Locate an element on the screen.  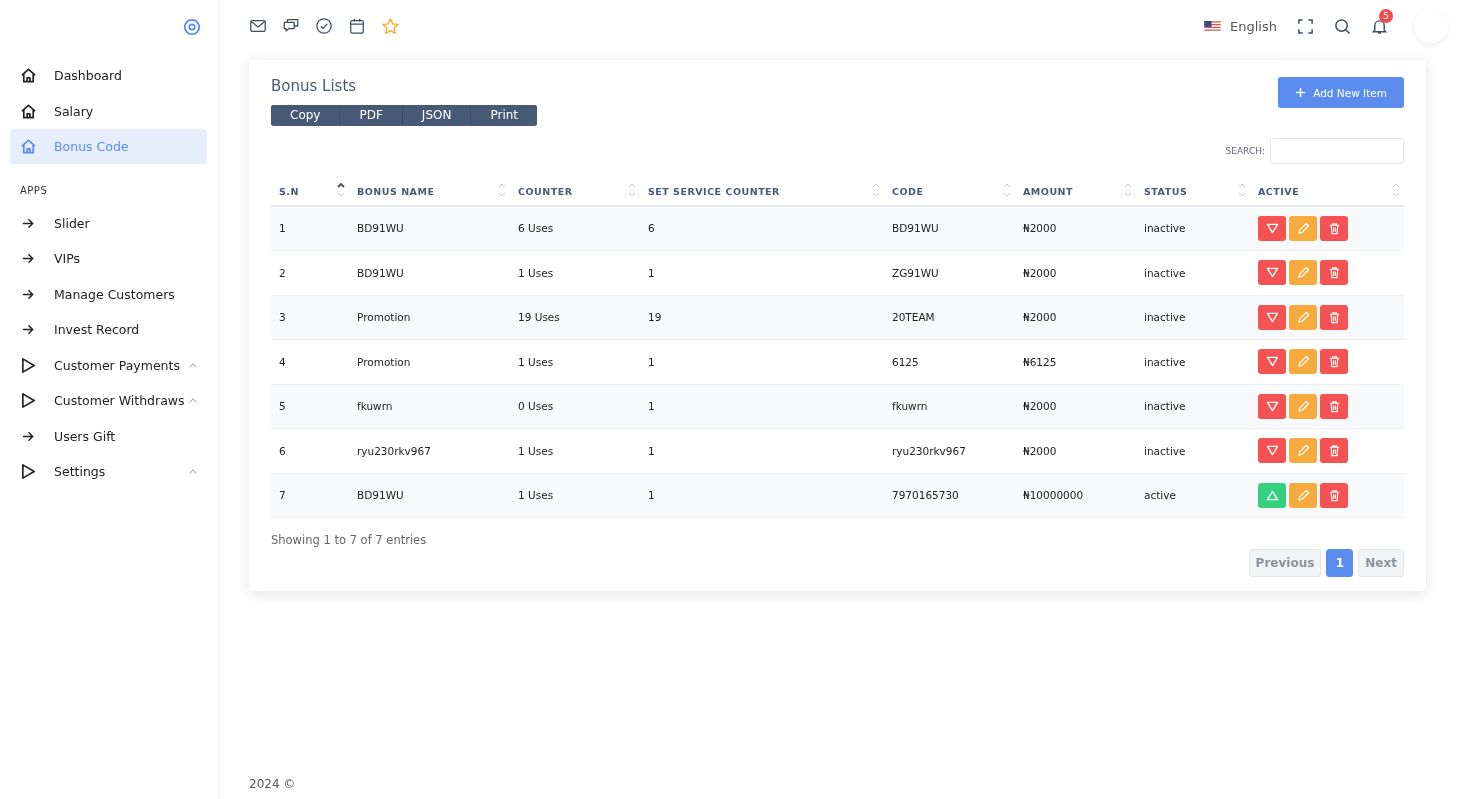
sidebar-item: Salary is located at coordinates (108, 111).